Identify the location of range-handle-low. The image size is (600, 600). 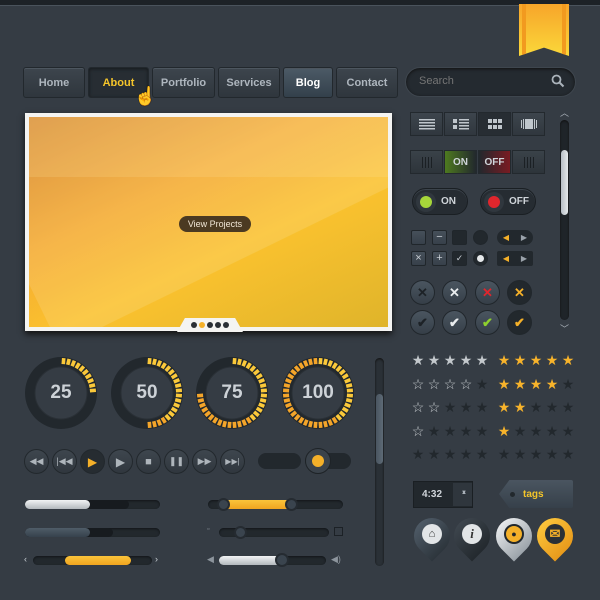
(224, 504).